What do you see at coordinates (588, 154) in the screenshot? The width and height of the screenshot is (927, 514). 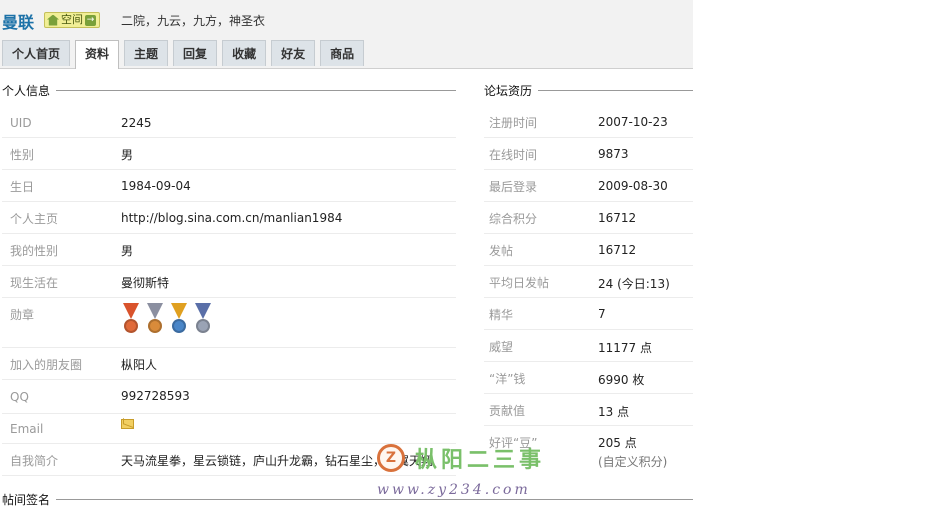 I see `stat-row: 在线时间 9873` at bounding box center [588, 154].